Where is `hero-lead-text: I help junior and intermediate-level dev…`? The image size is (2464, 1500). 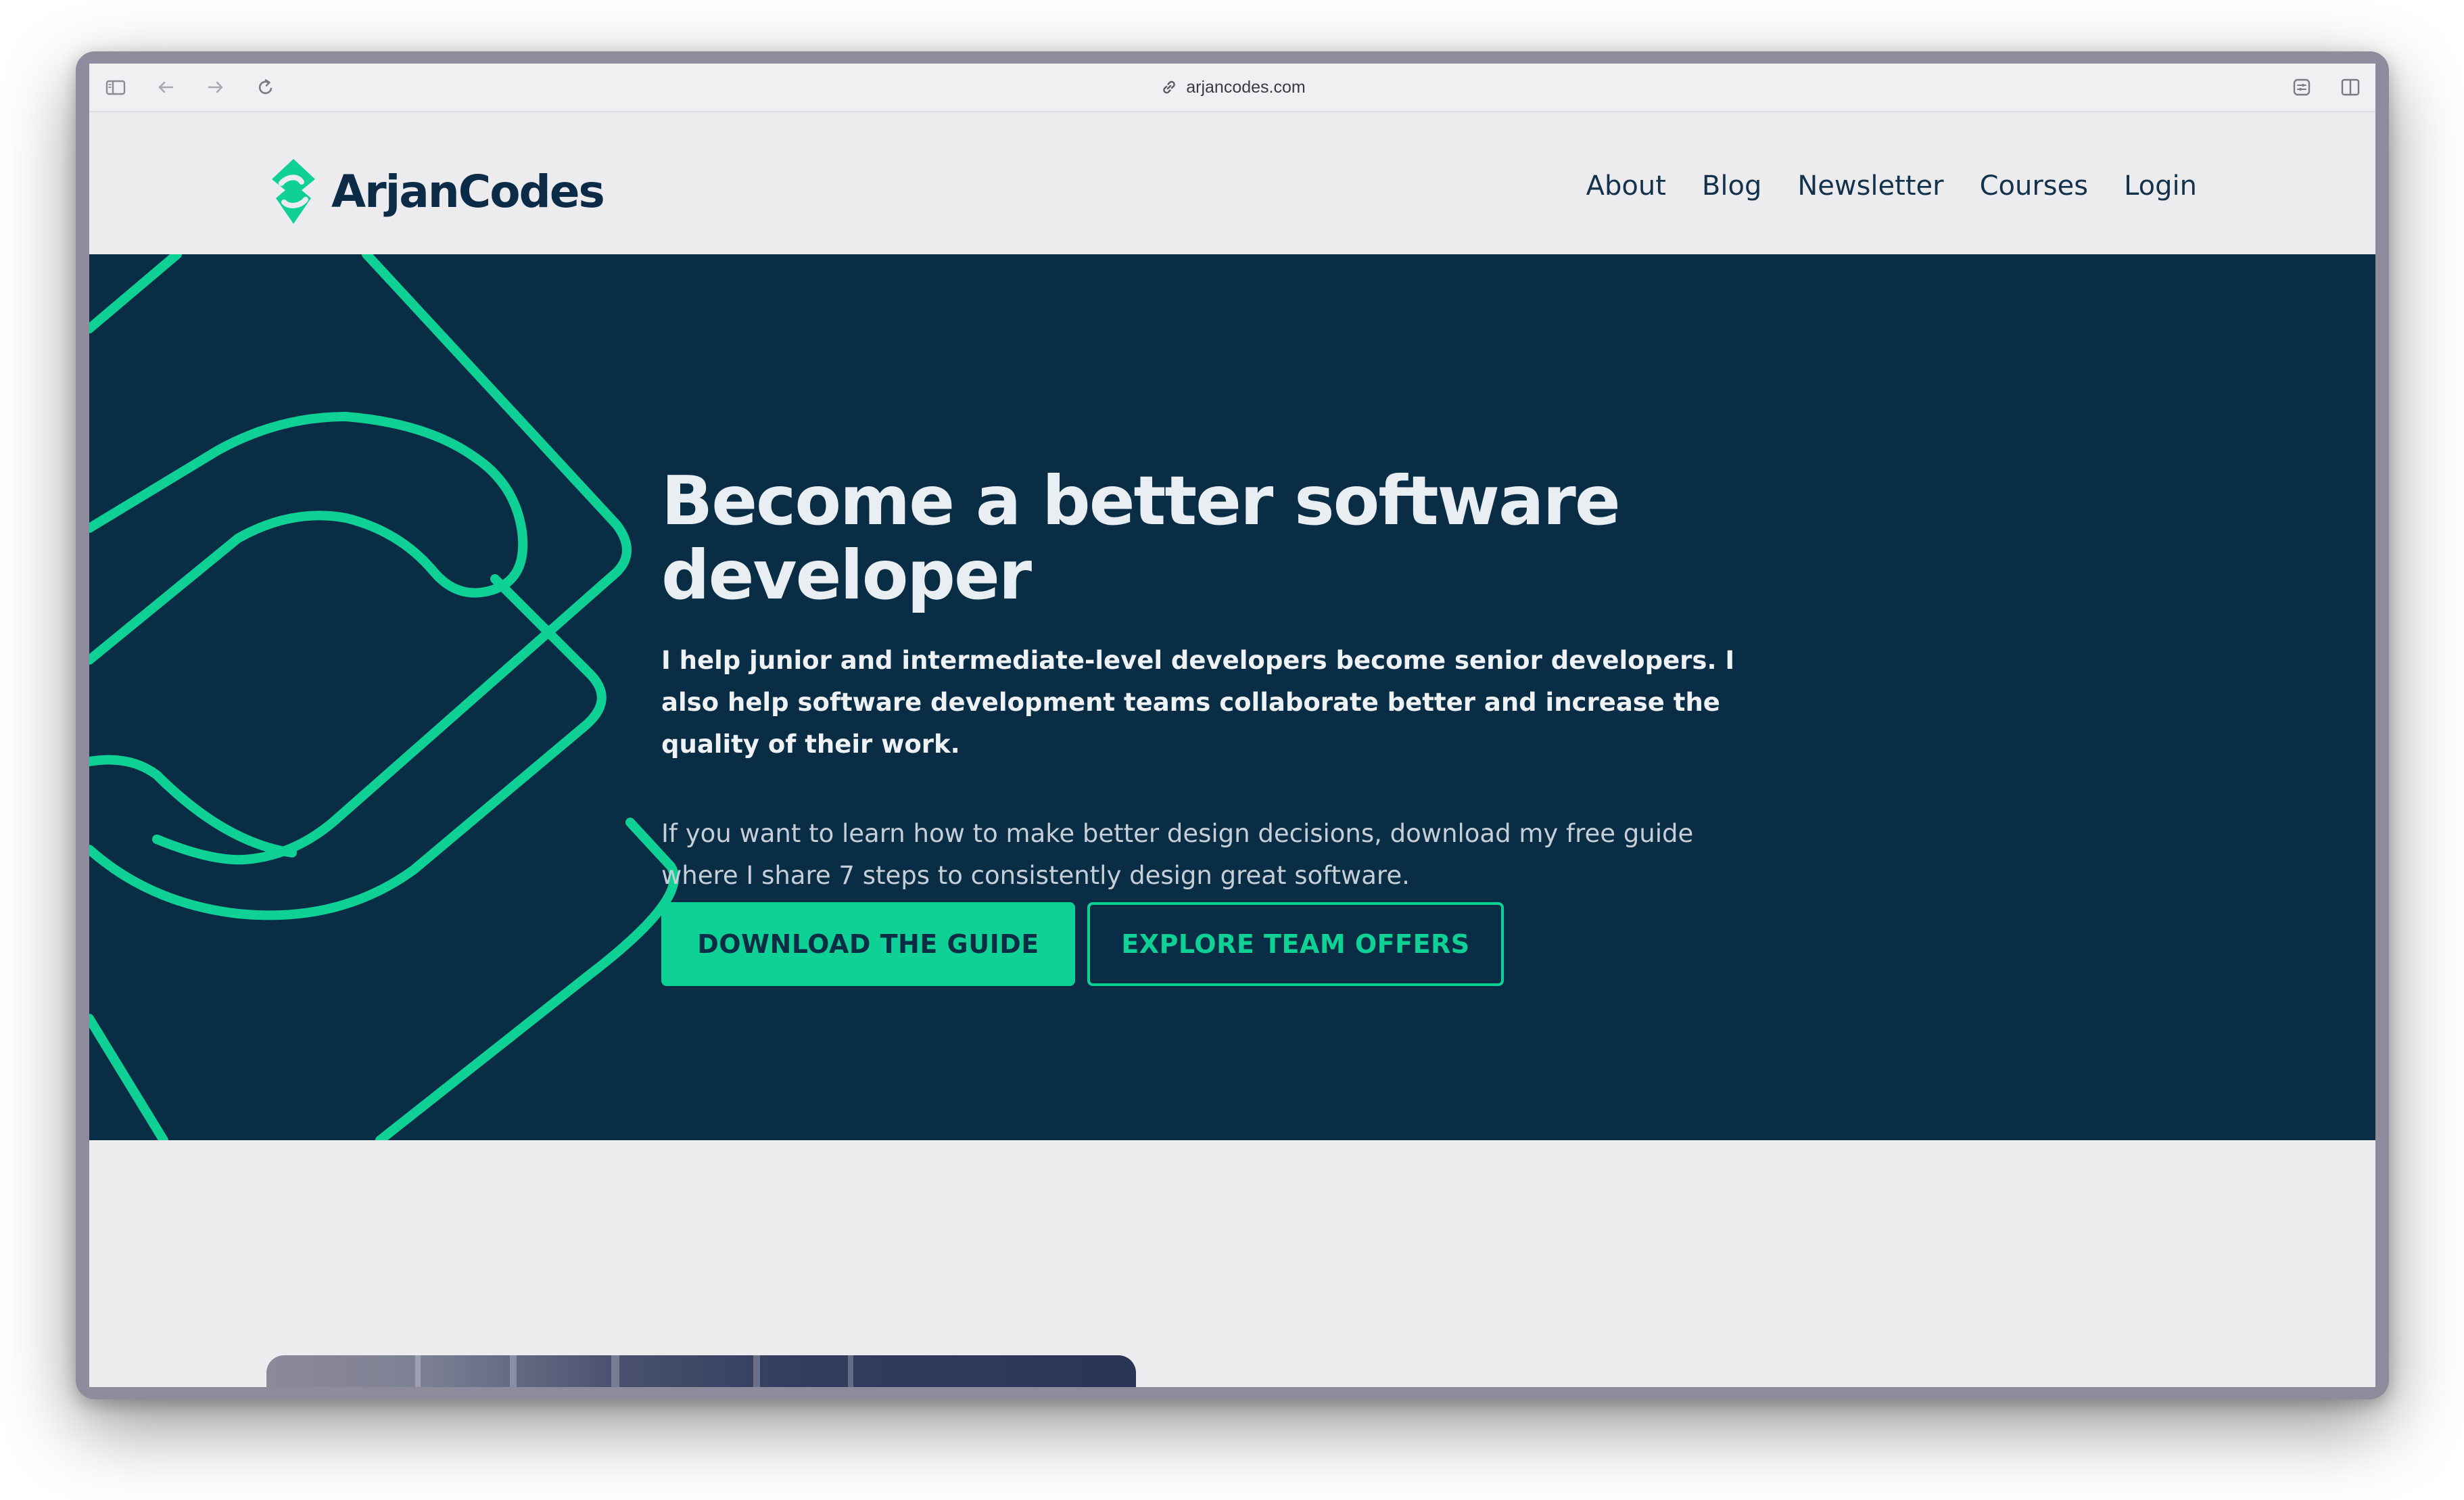
hero-lead-text: I help junior and intermediate-level dev… is located at coordinates (1198, 702).